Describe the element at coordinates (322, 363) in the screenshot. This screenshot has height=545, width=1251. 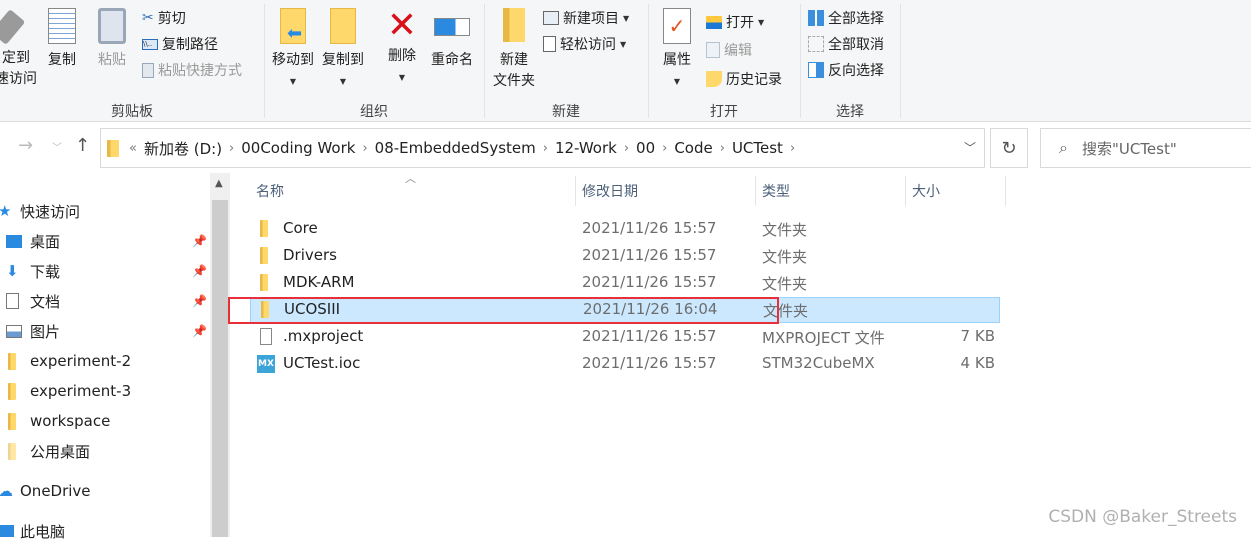
I see `file-name: UCTest.ioc` at that location.